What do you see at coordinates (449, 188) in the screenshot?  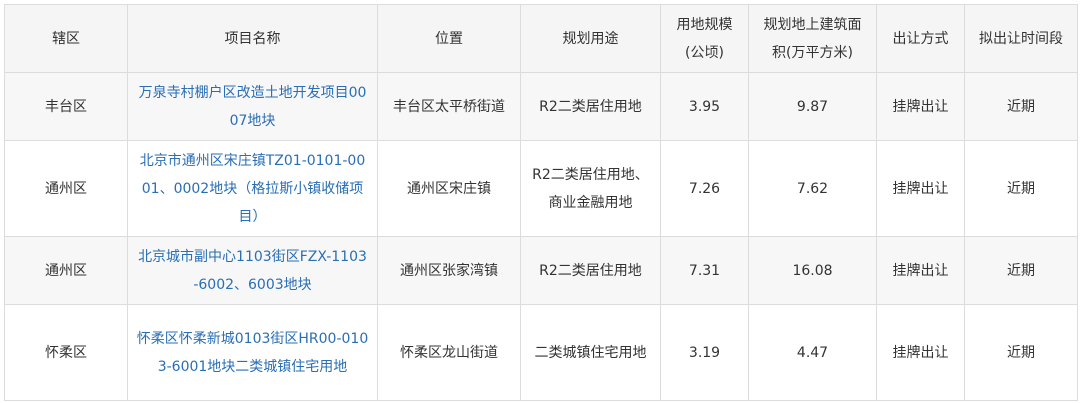 I see `cell-location: 通州区宋庄镇` at bounding box center [449, 188].